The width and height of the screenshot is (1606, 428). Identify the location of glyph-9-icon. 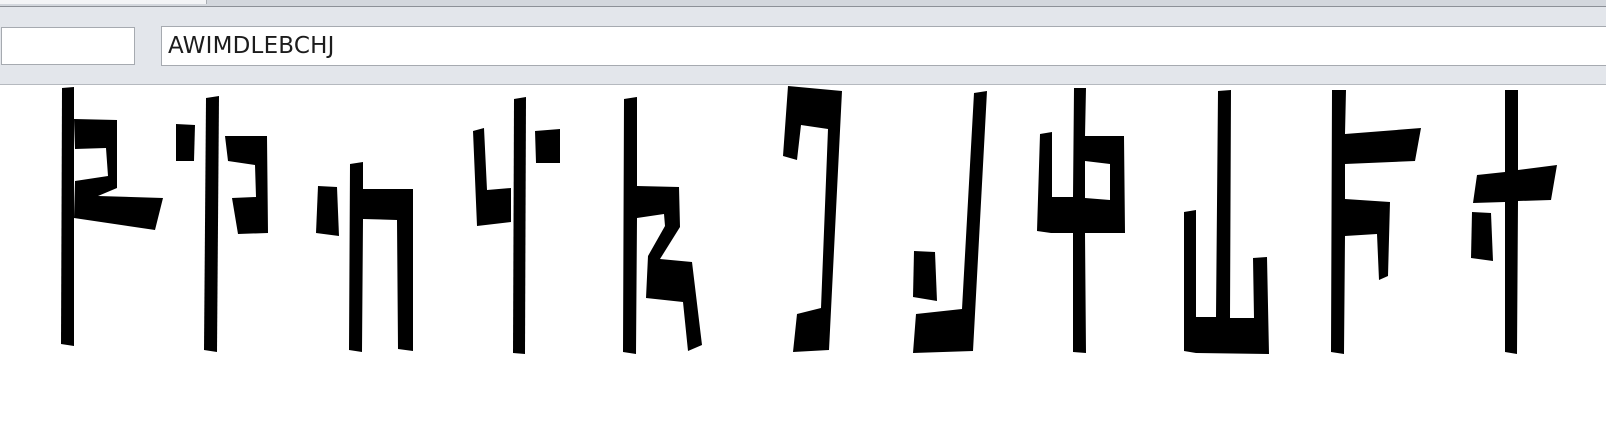
(1226, 222).